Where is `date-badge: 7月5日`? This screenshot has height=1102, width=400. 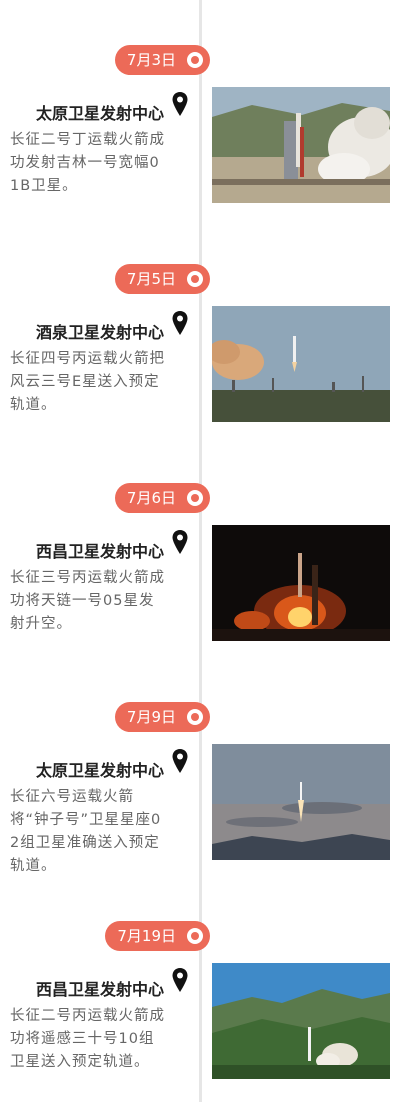 date-badge: 7月5日 is located at coordinates (162, 279).